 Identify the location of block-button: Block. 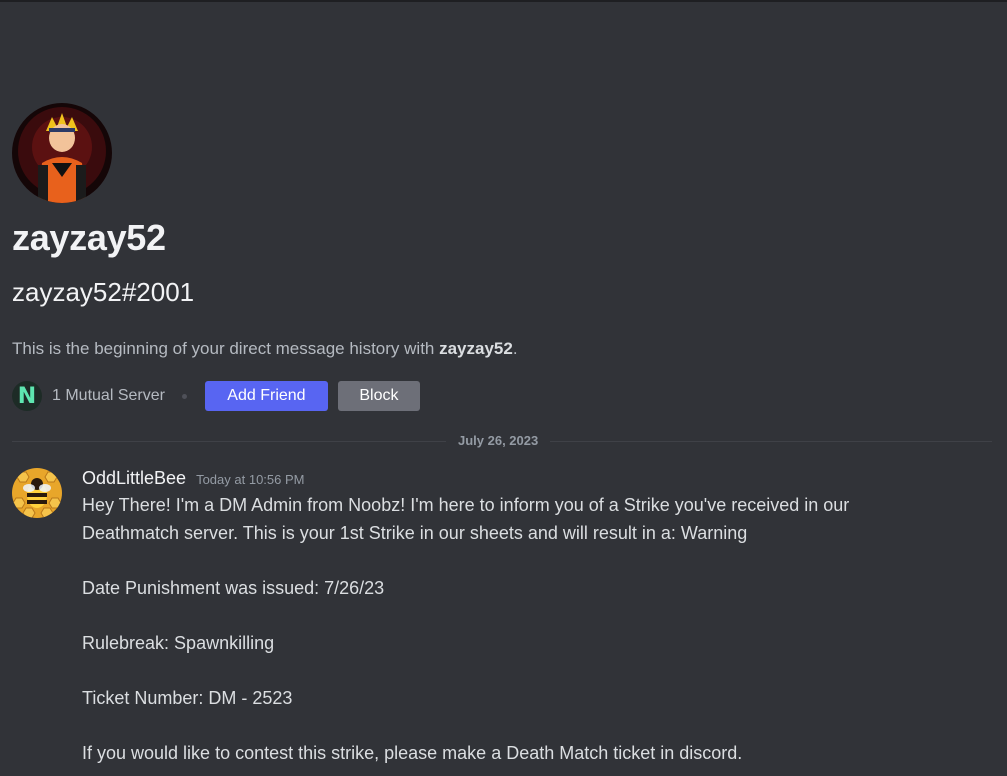
(378, 396).